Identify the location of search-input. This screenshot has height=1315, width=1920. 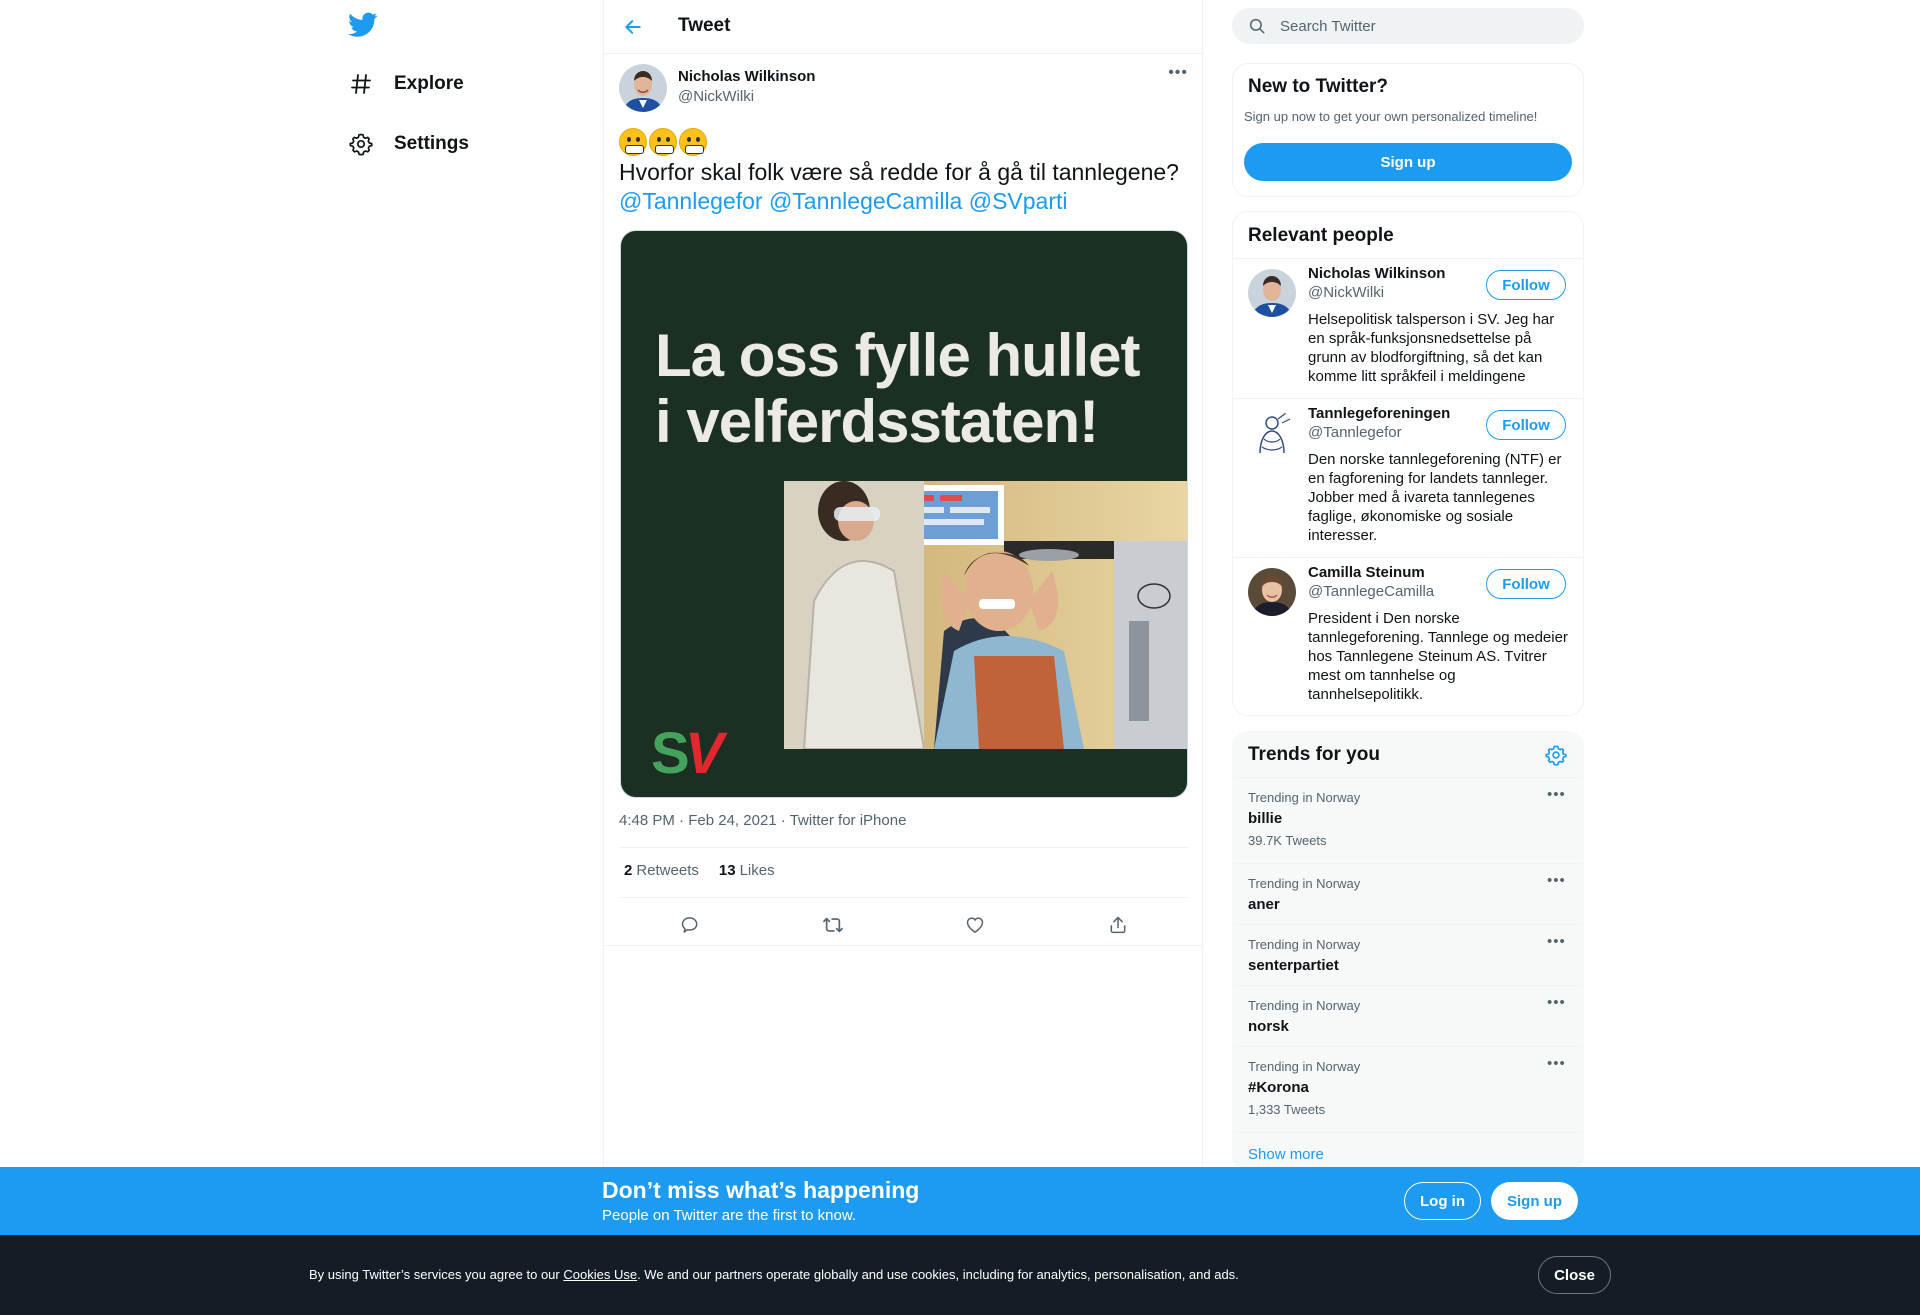
(1420, 26).